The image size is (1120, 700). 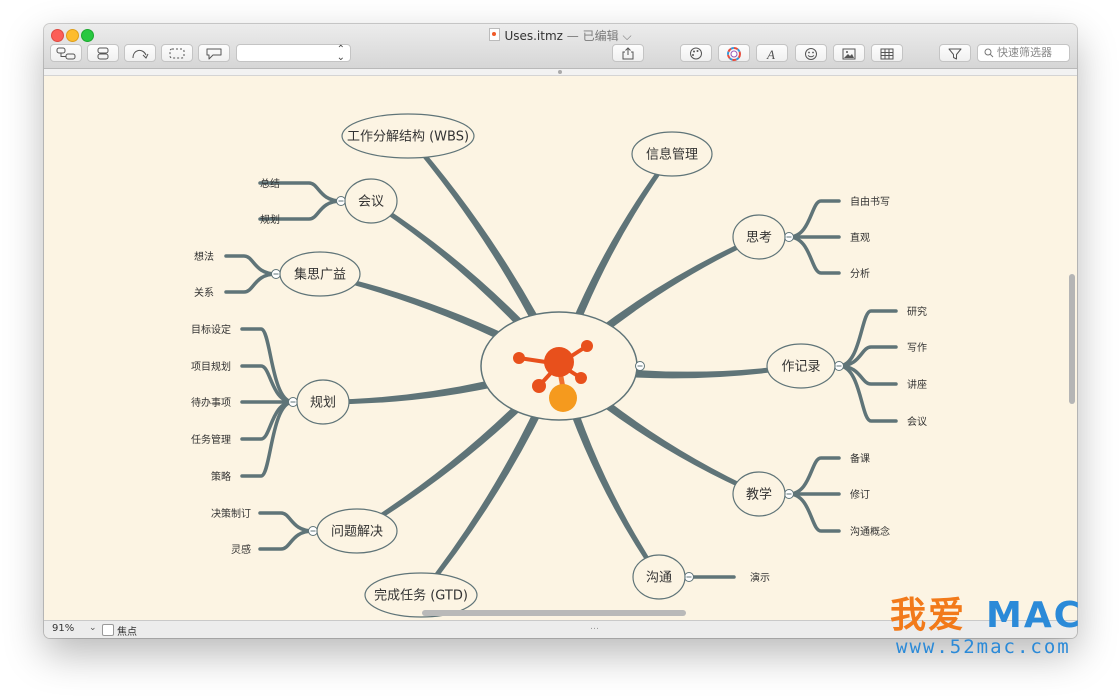 I want to click on zoom-level: 91%, so click(x=63, y=628).